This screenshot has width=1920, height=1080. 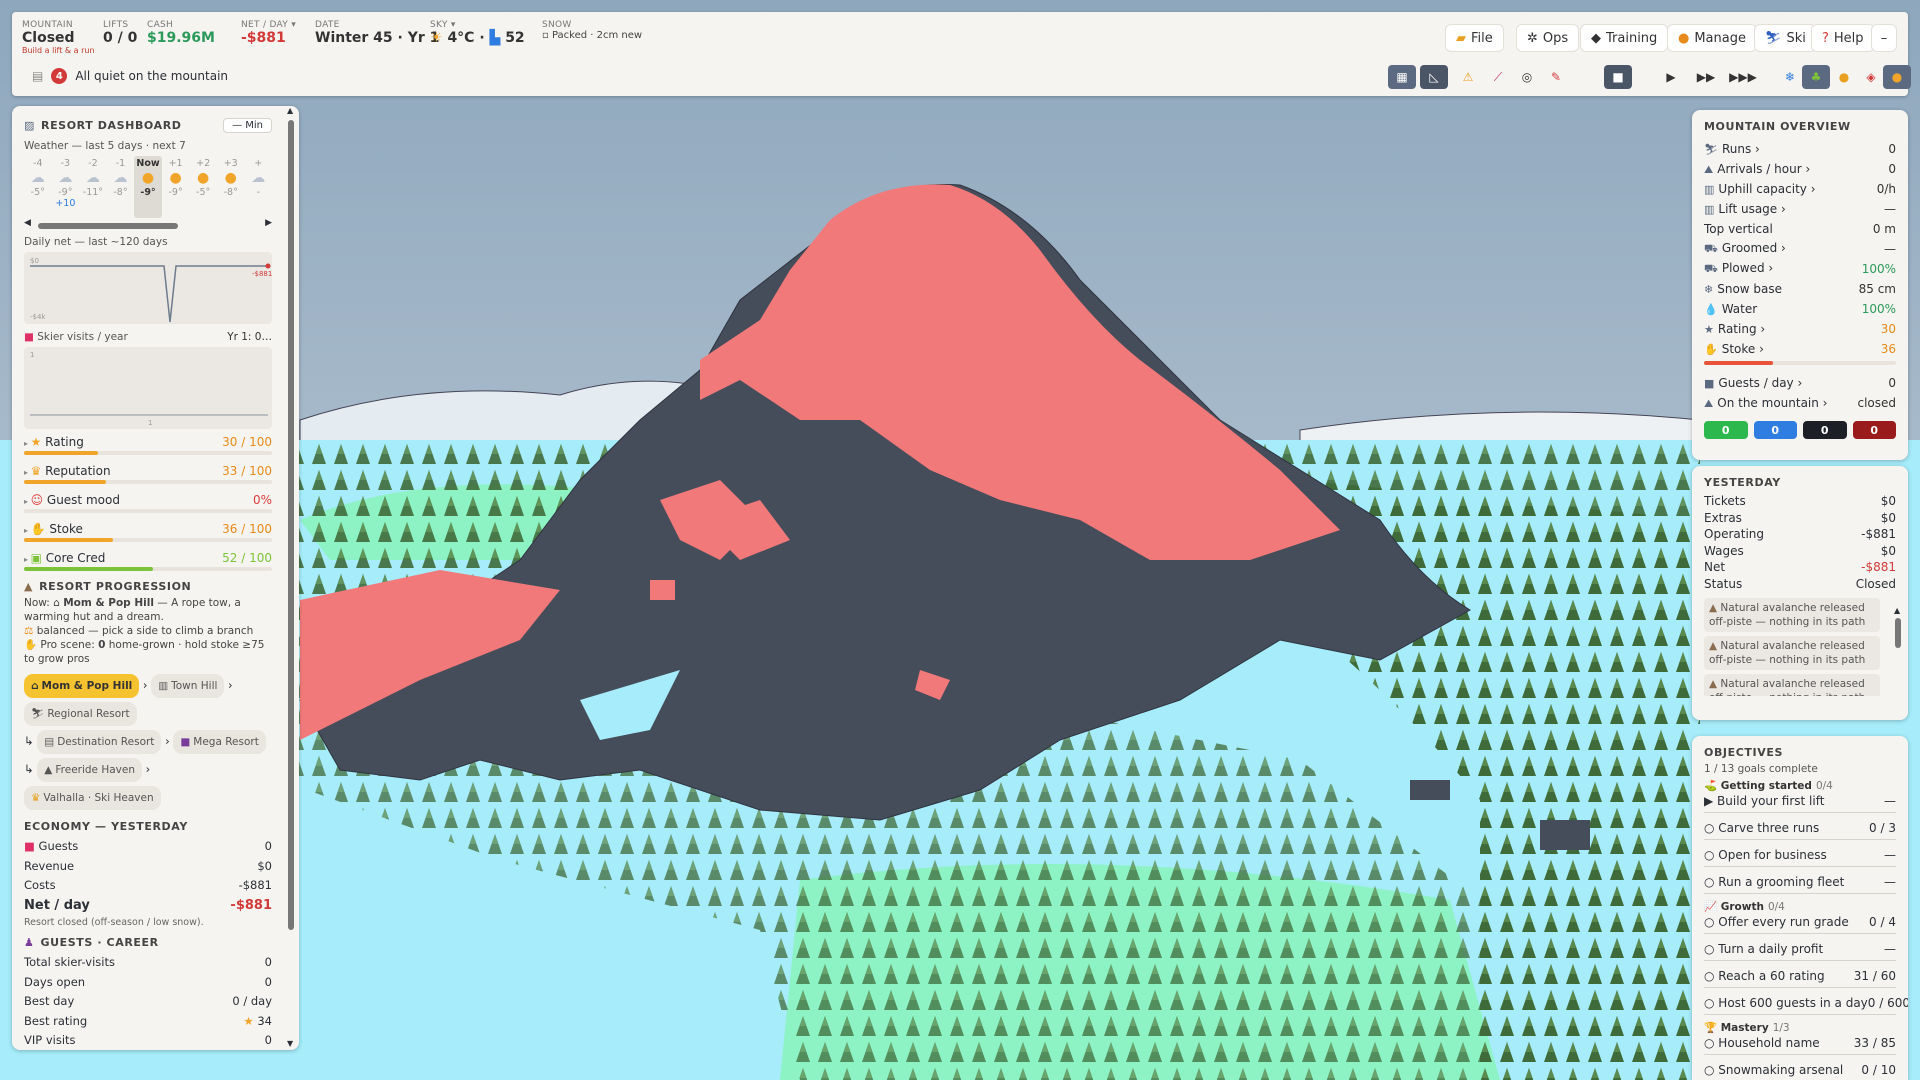 I want to click on tier-regional-resort: ⛷ Regional Resort, so click(x=80, y=714).